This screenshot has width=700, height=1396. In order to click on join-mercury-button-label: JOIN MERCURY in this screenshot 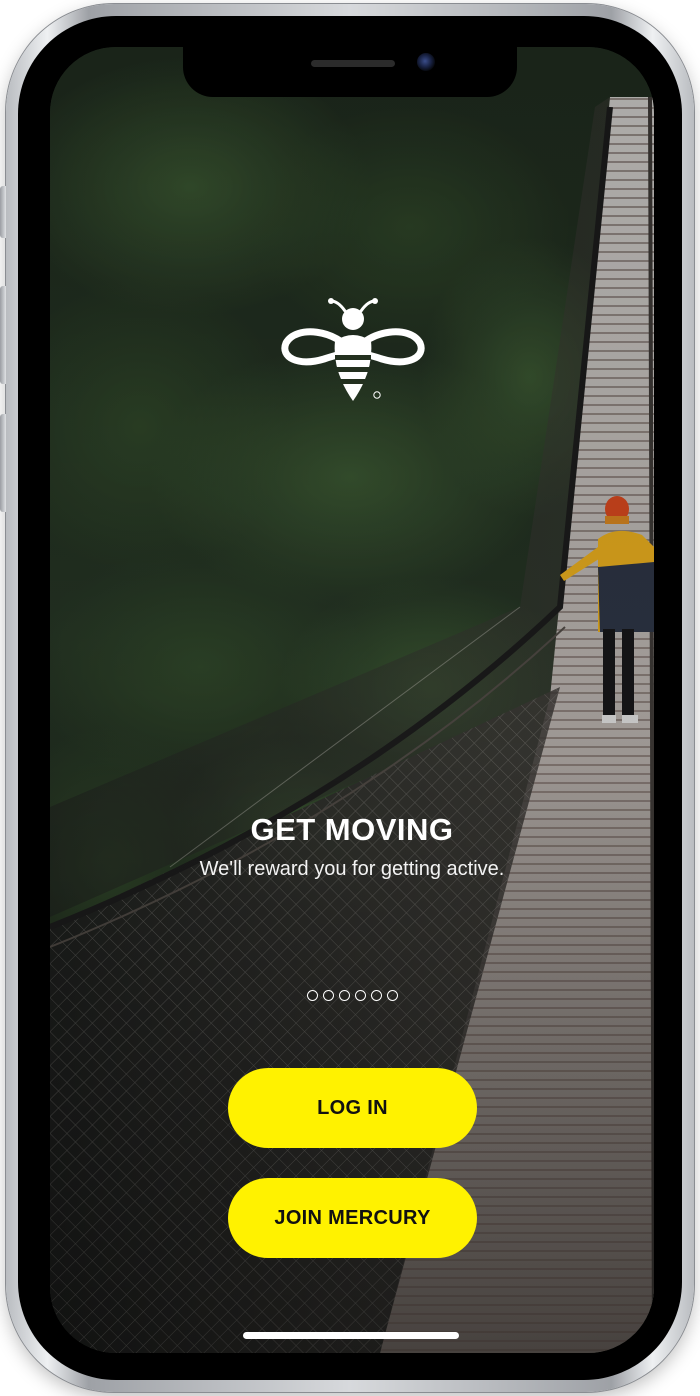, I will do `click(352, 1217)`.